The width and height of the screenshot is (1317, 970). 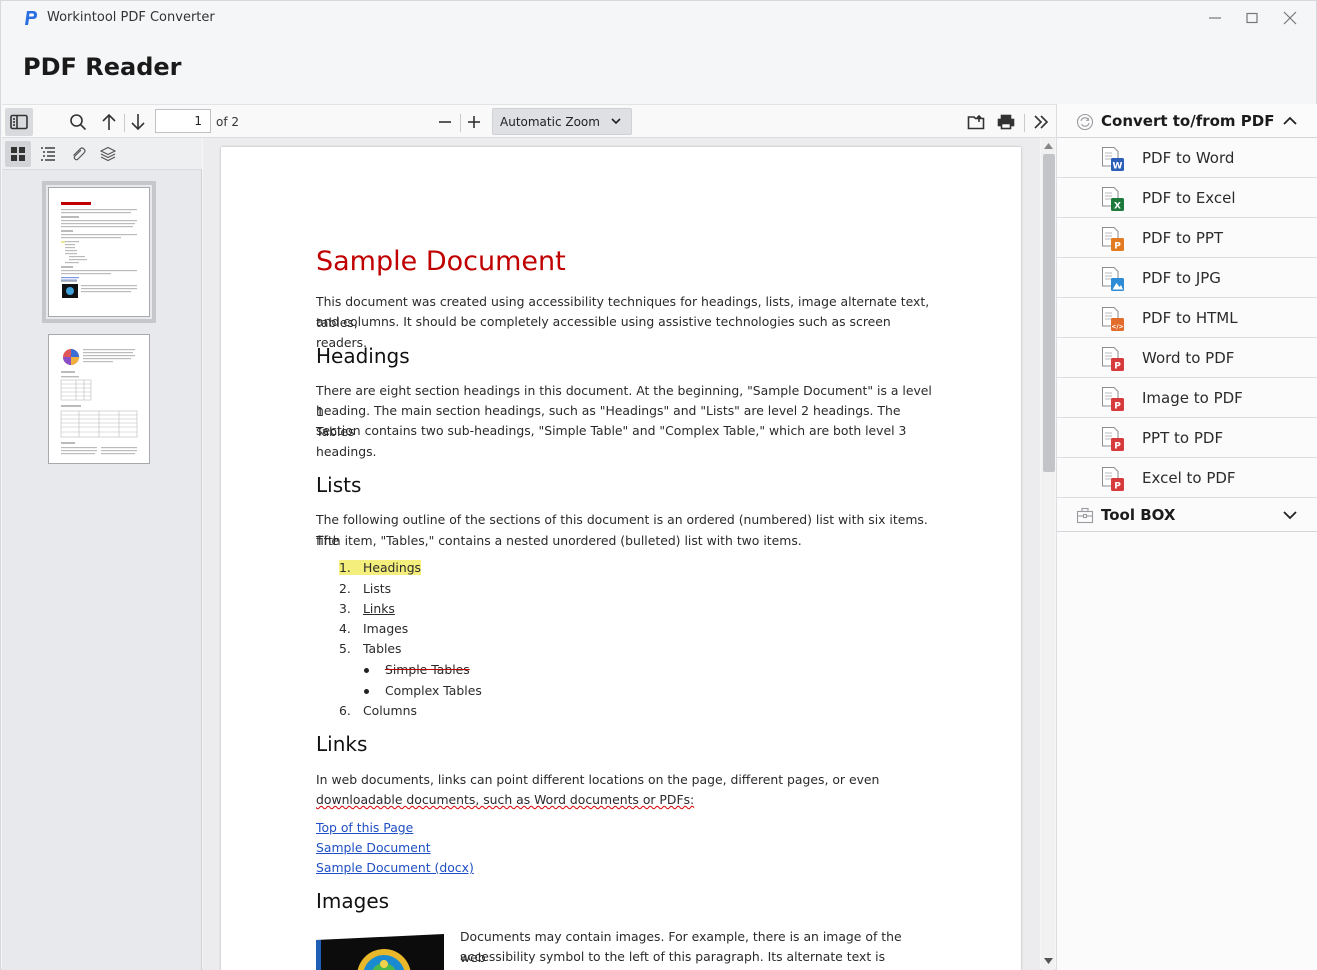 I want to click on accessibility-symbol-image, so click(x=380, y=952).